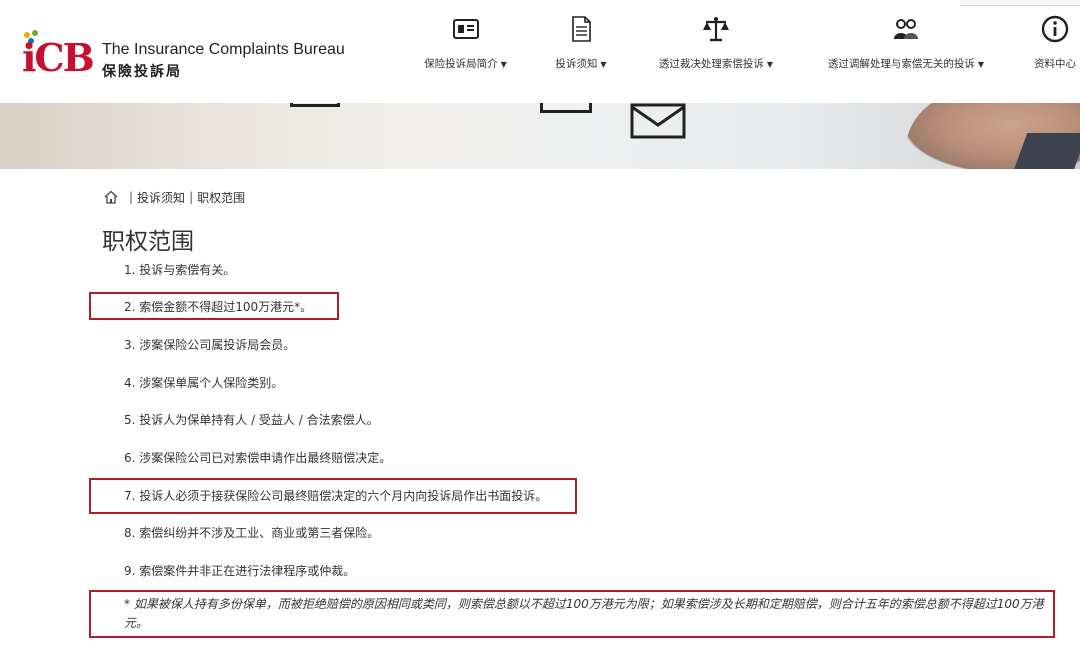 This screenshot has height=646, width=1080. Describe the element at coordinates (581, 49) in the screenshot. I see `nav-complaint-guide: 投诉须知 ▼` at that location.